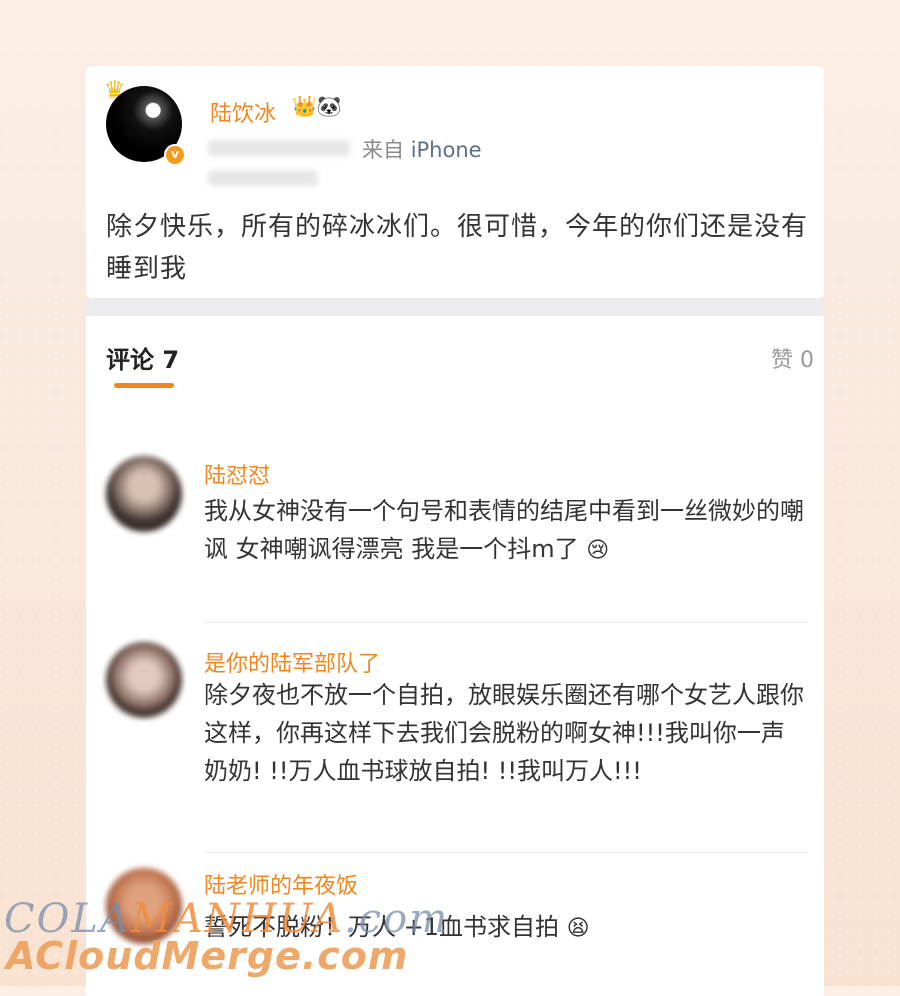 This screenshot has height=996, width=900. What do you see at coordinates (243, 112) in the screenshot?
I see `poster-username: 陆饮冰` at bounding box center [243, 112].